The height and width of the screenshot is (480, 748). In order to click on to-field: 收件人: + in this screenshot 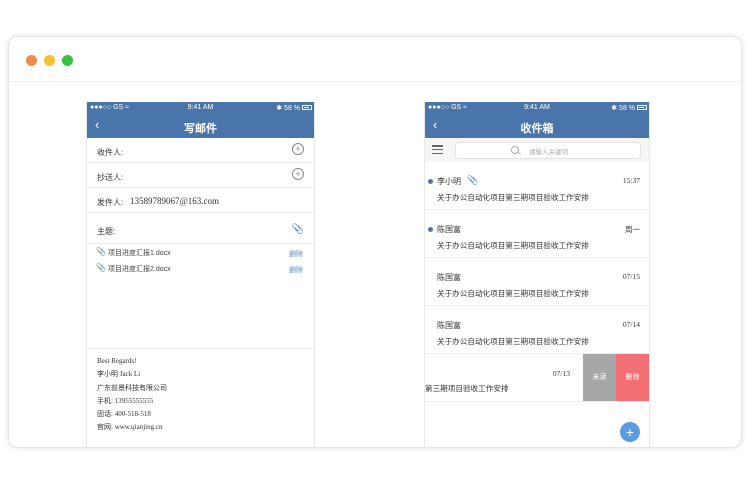, I will do `click(200, 150)`.